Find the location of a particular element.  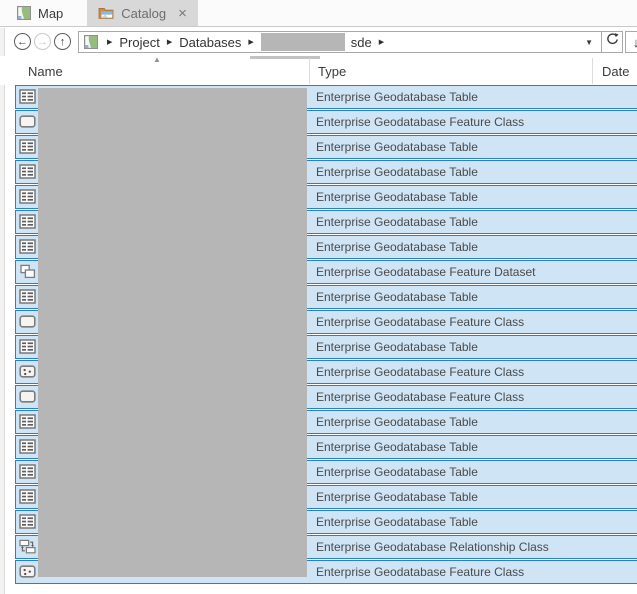

tab-catalog: Catalog × is located at coordinates (142, 13).